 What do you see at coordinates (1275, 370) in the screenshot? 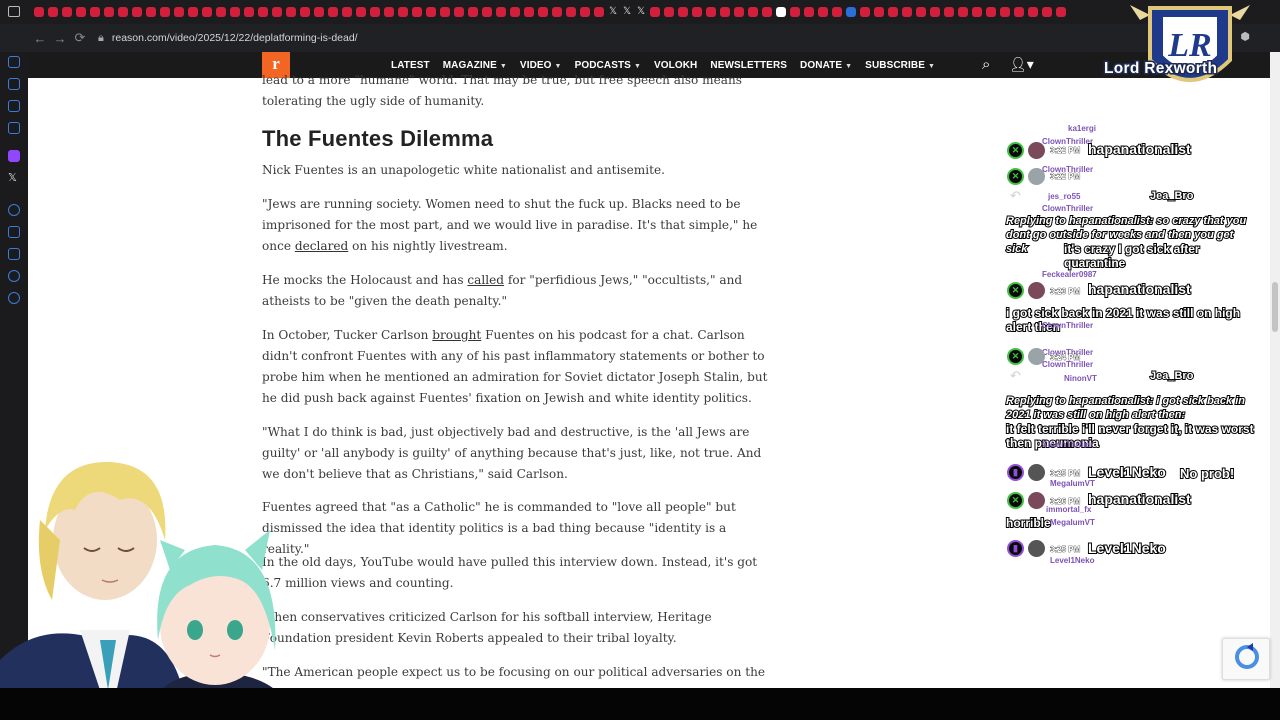
I see `page-scrollbar` at bounding box center [1275, 370].